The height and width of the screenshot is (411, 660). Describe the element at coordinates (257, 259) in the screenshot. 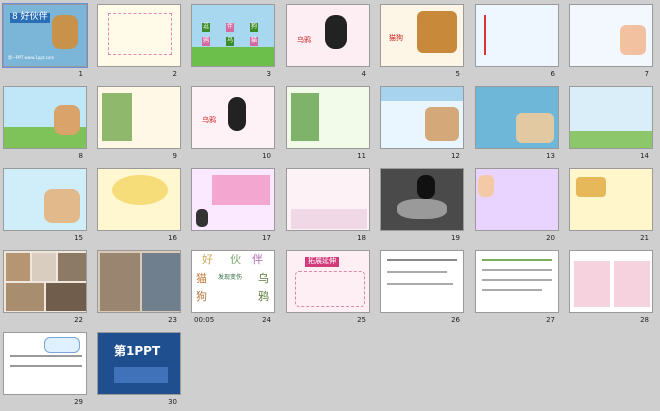

I see `word: 伴` at that location.